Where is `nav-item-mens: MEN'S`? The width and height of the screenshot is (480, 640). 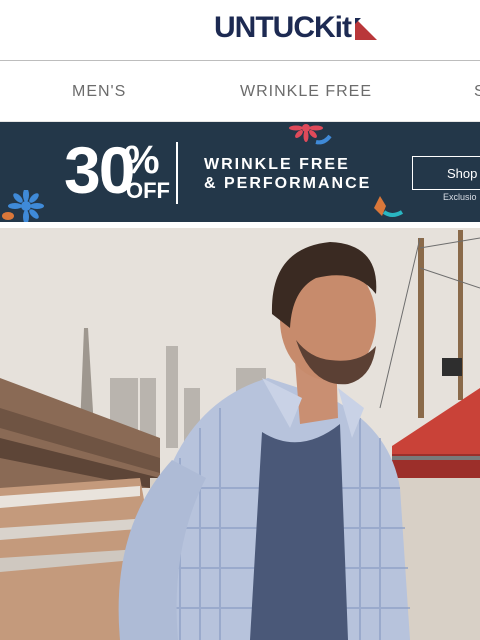
nav-item-mens: MEN'S is located at coordinates (99, 91).